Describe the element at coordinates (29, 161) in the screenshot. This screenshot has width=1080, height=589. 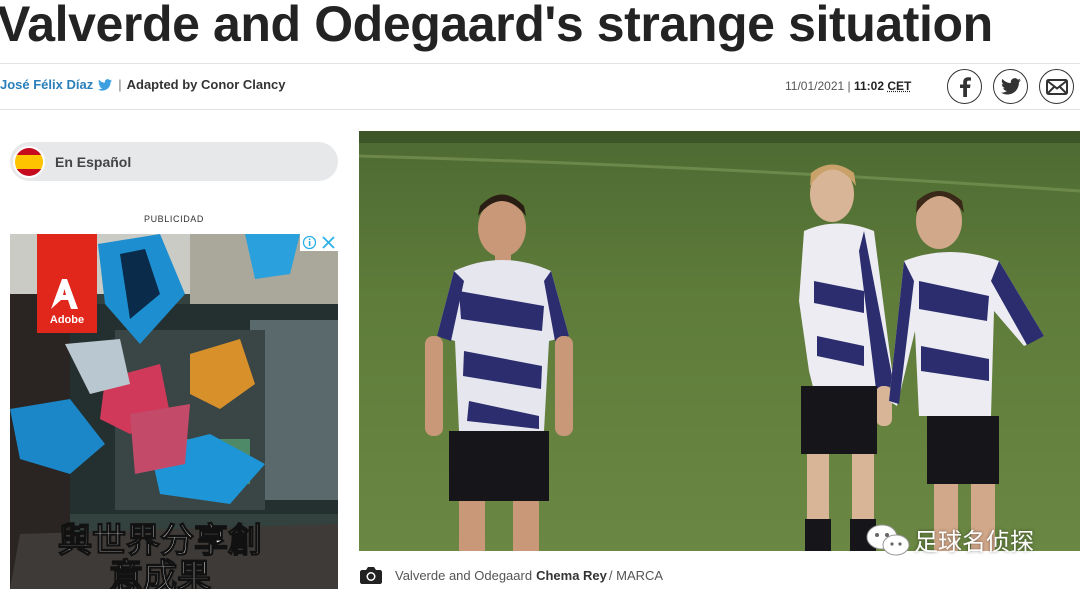
I see `spain-flag-icon` at that location.